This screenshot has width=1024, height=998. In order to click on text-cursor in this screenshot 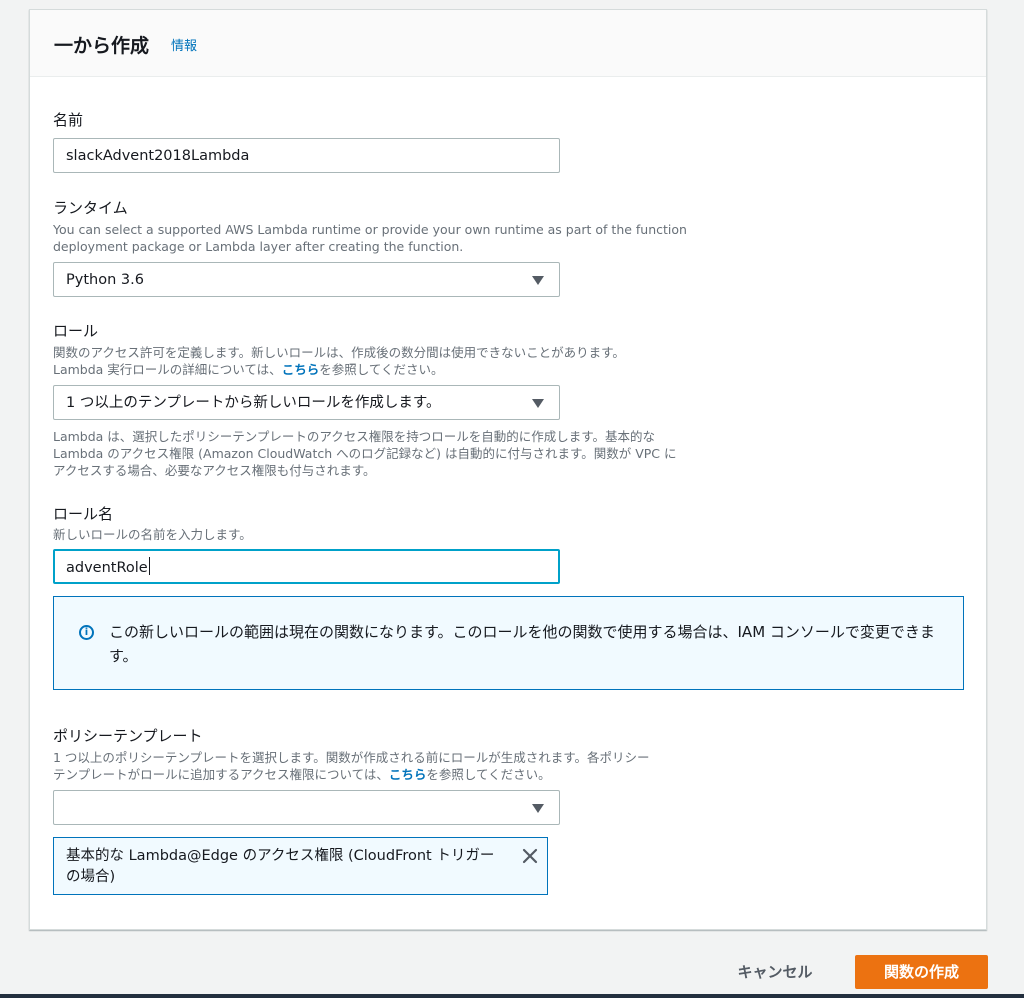, I will do `click(149, 566)`.